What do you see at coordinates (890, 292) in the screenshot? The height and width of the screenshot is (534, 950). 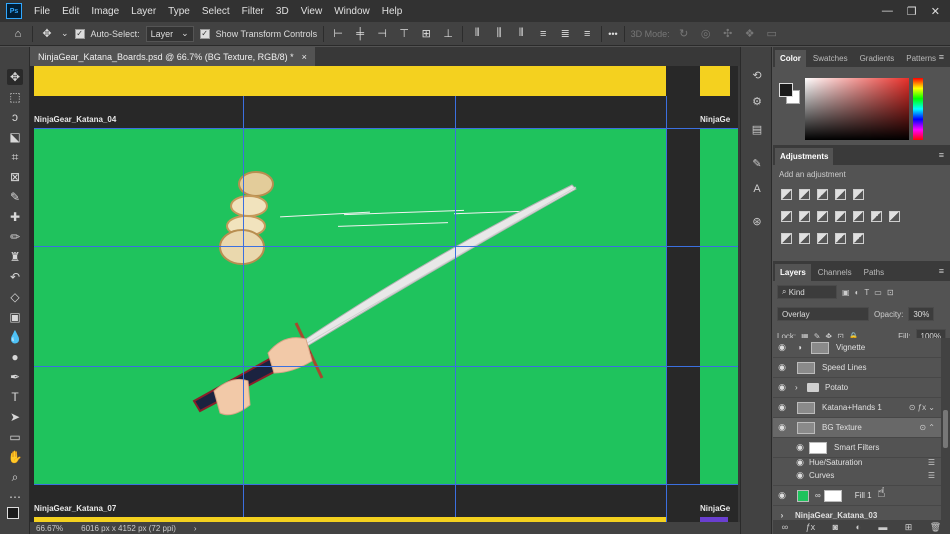 I see `filter-smart-icon: ⊡` at bounding box center [890, 292].